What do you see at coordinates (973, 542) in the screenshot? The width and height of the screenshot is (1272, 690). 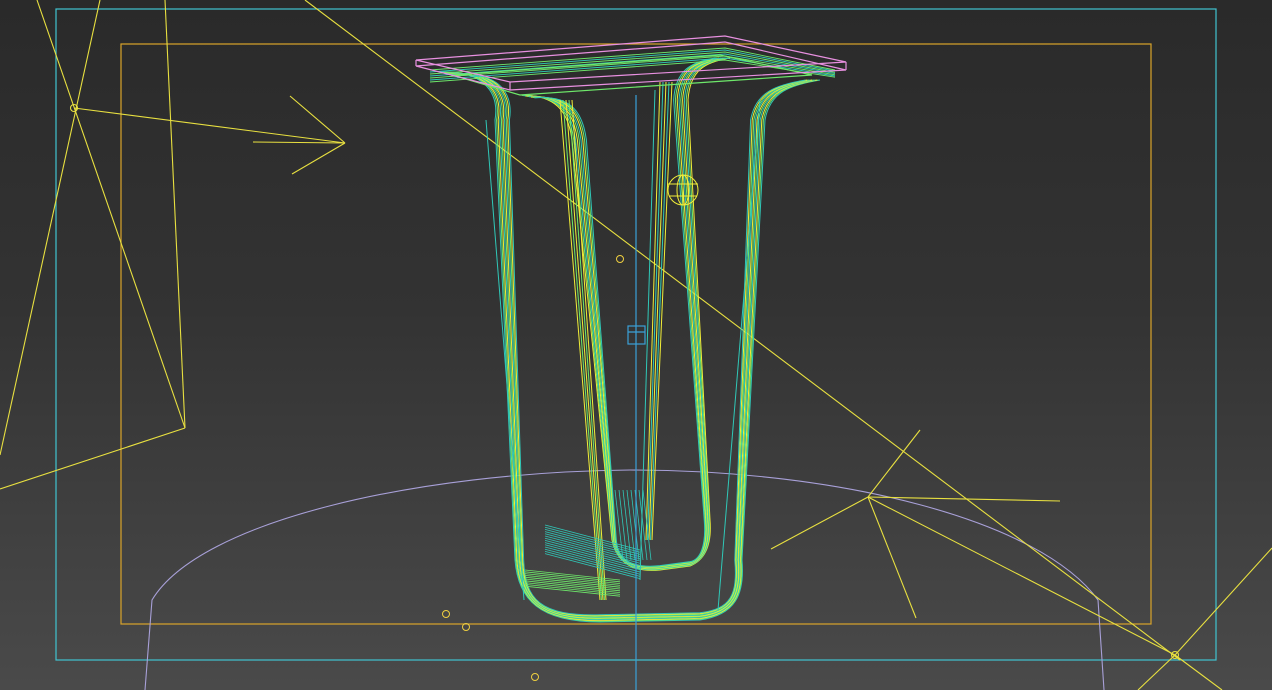 I see `spot-light-right` at bounding box center [973, 542].